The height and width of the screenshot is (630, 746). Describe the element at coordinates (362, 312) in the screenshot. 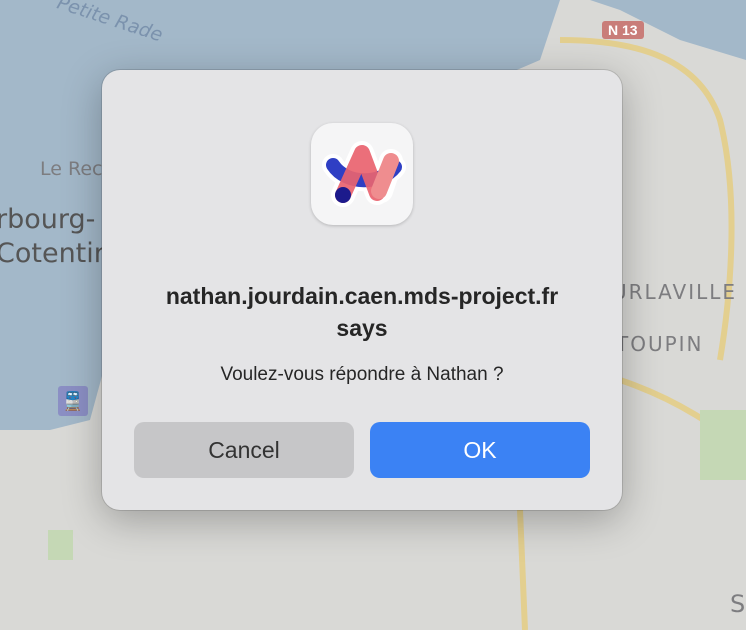

I see `dialog-title: nathan.jourdain.caen.mds-project.fr says` at that location.